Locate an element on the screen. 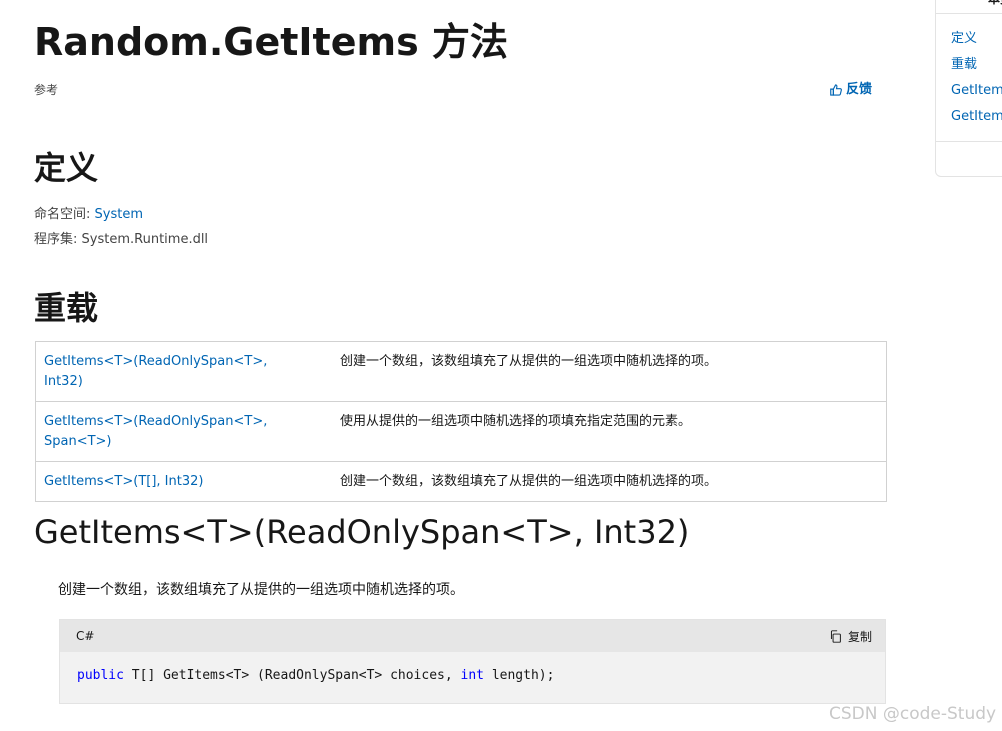 The height and width of the screenshot is (731, 1002). overload-link: GetItems<T>(ReadOnlySpan<T>, Int32) is located at coordinates (155, 371).